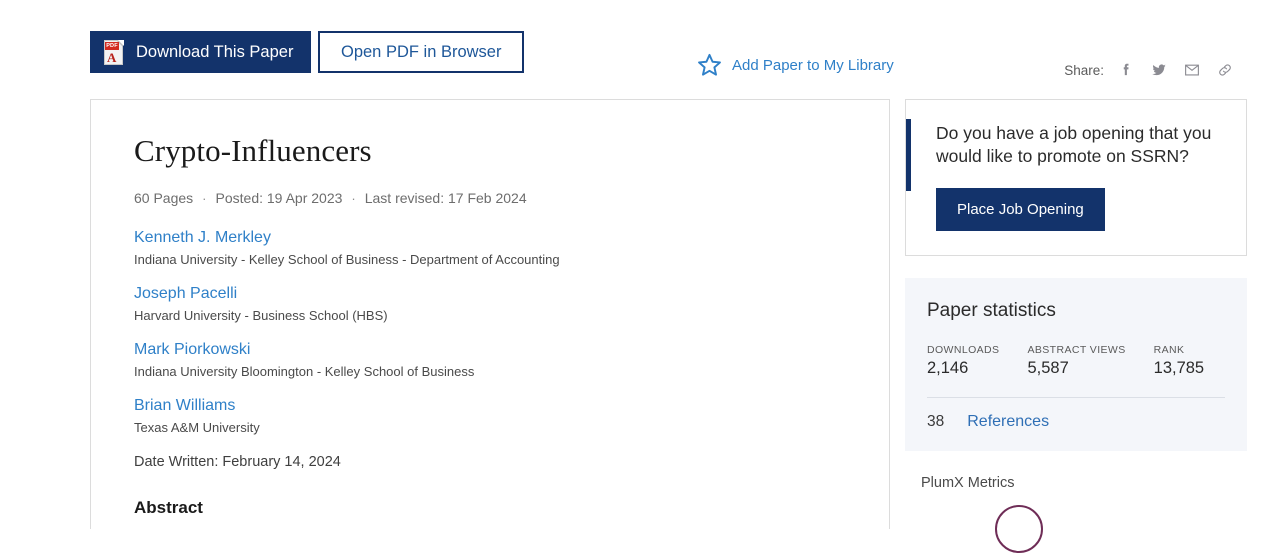 This screenshot has height=553, width=1272. Describe the element at coordinates (164, 198) in the screenshot. I see `page-count: 60 Pages` at that location.